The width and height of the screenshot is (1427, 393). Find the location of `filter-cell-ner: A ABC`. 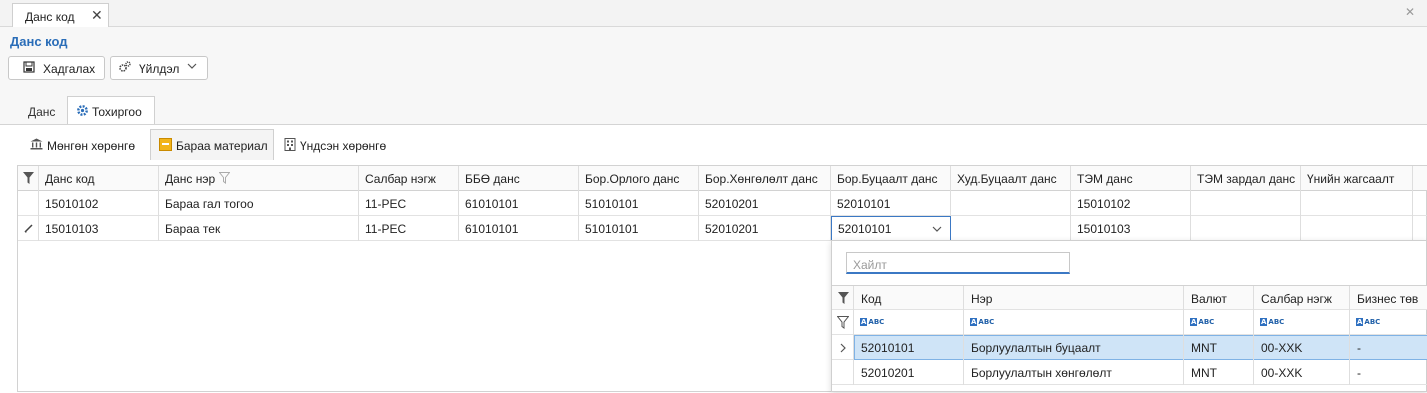

filter-cell-ner: A ABC is located at coordinates (1074, 322).